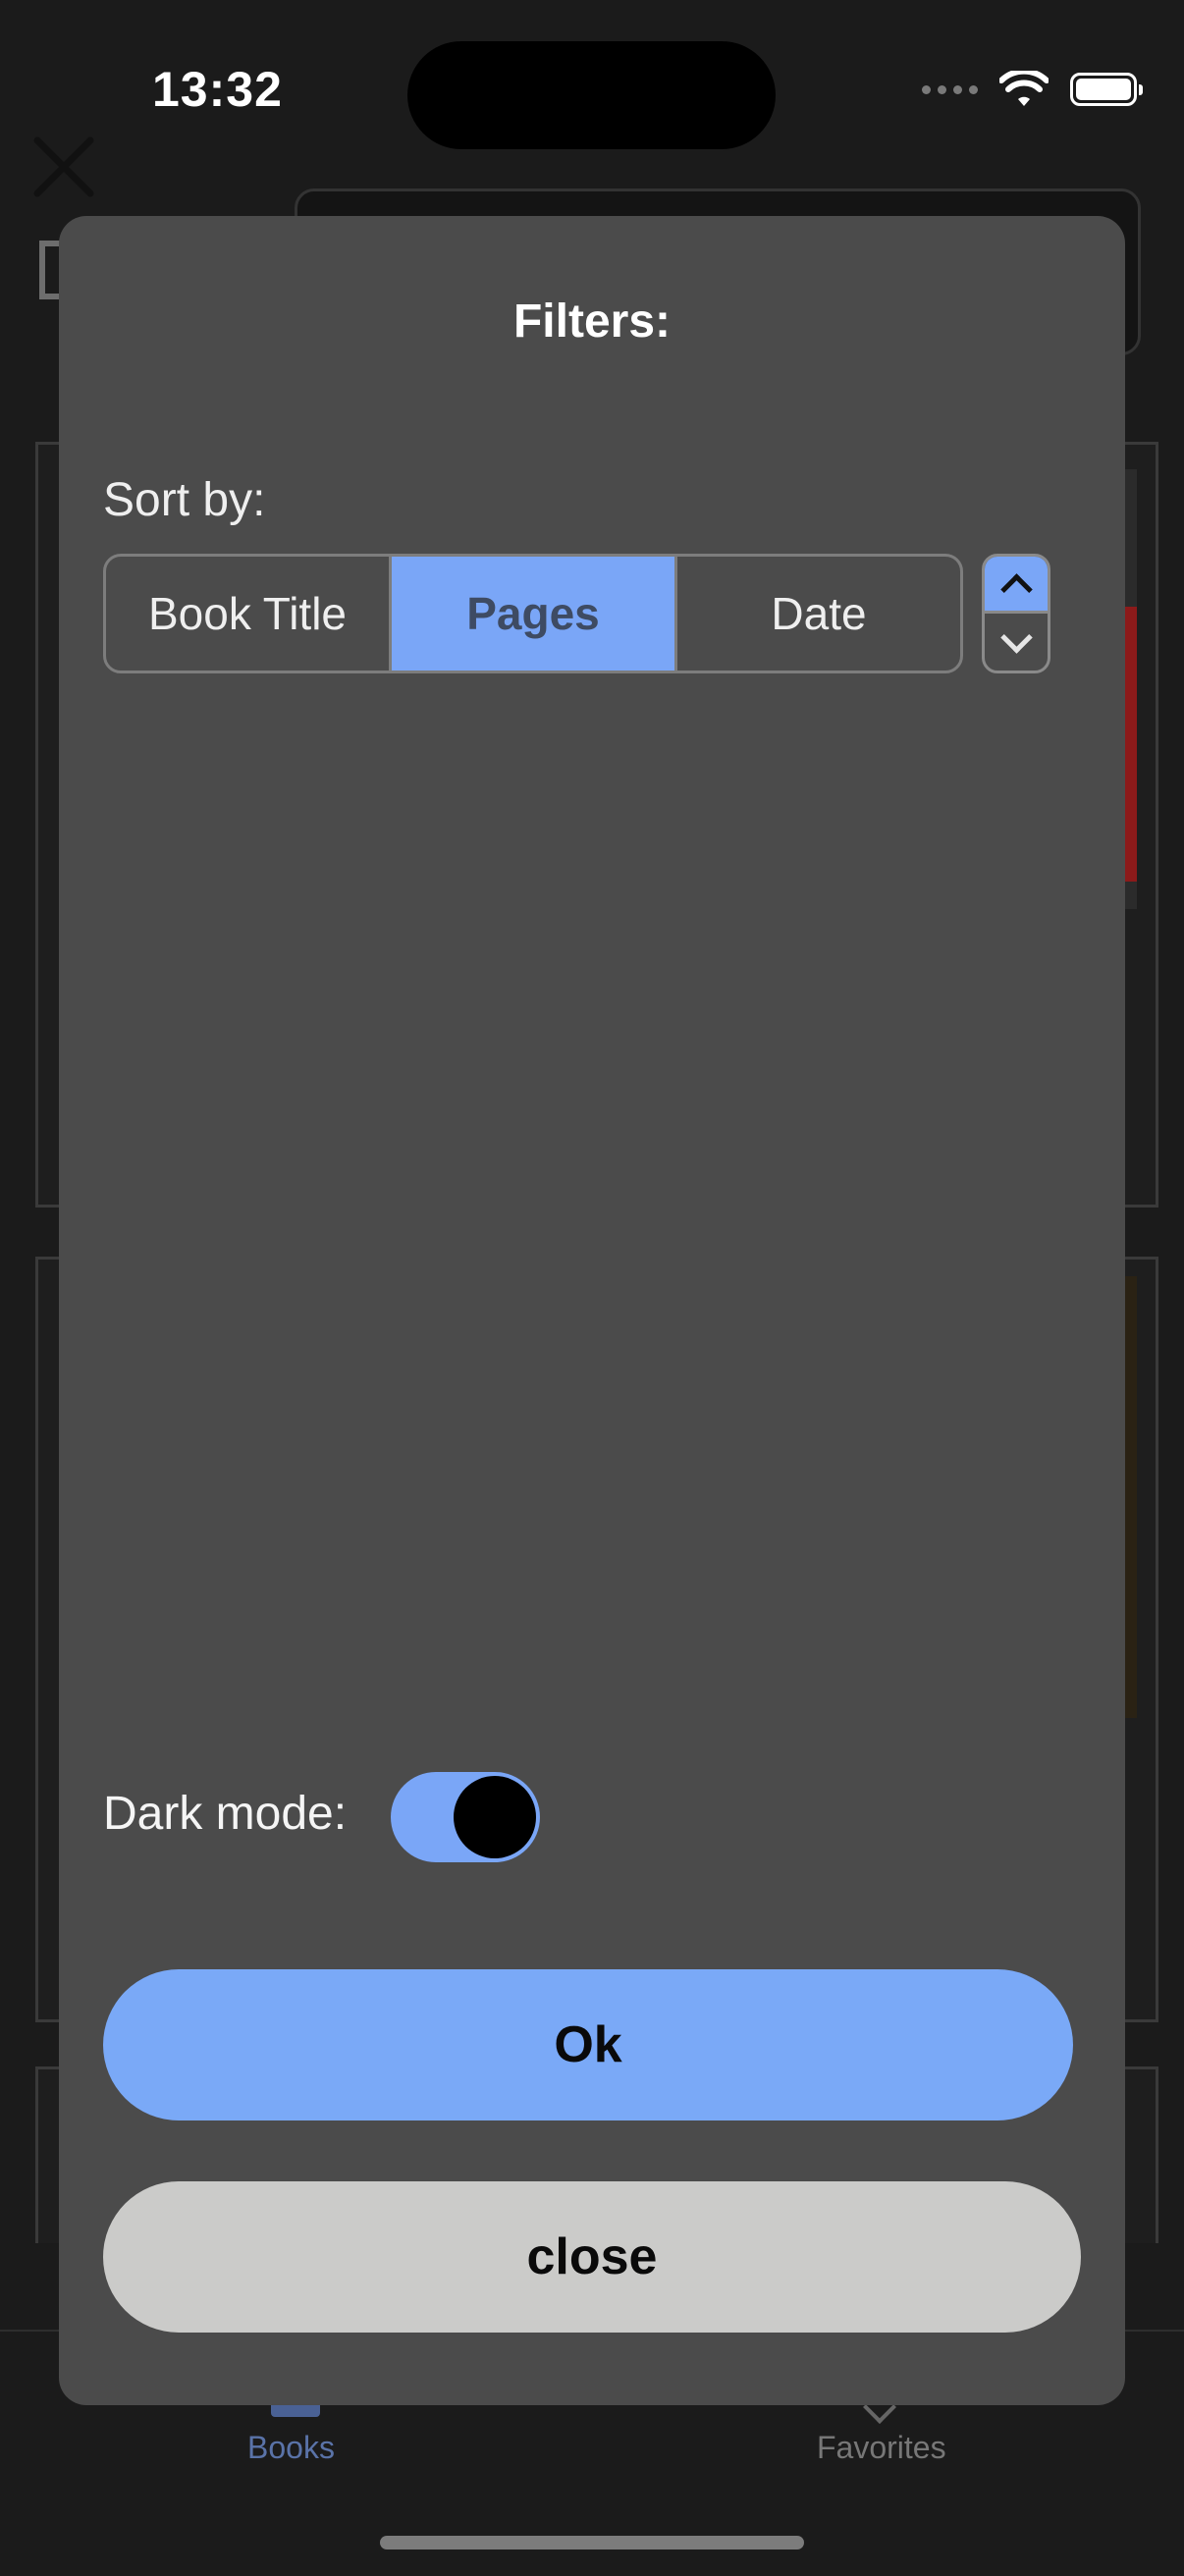 The width and height of the screenshot is (1184, 2576). I want to click on sort-ascending-button, so click(1016, 585).